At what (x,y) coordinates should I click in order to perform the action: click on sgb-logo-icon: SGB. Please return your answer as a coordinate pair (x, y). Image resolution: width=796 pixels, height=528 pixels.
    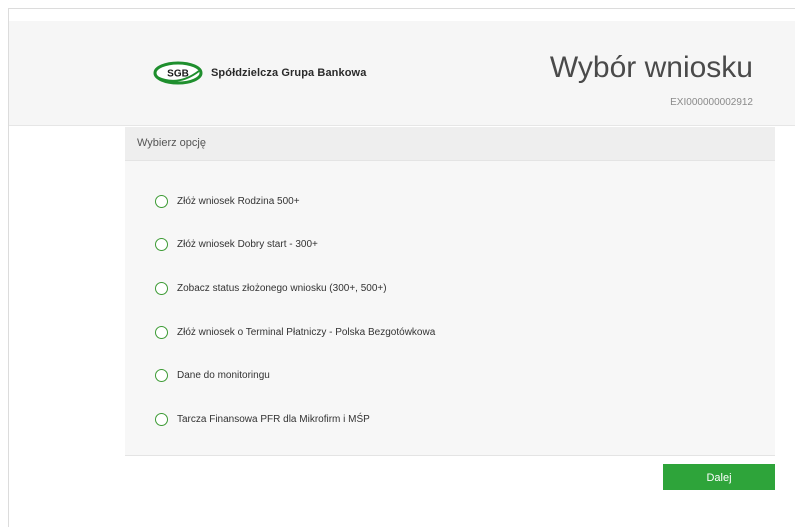
    Looking at the image, I should click on (178, 73).